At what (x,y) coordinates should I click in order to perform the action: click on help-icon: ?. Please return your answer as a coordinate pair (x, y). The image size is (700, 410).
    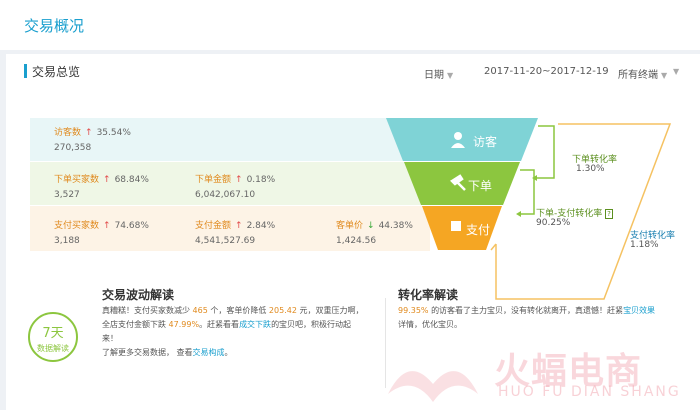
    Looking at the image, I should click on (609, 214).